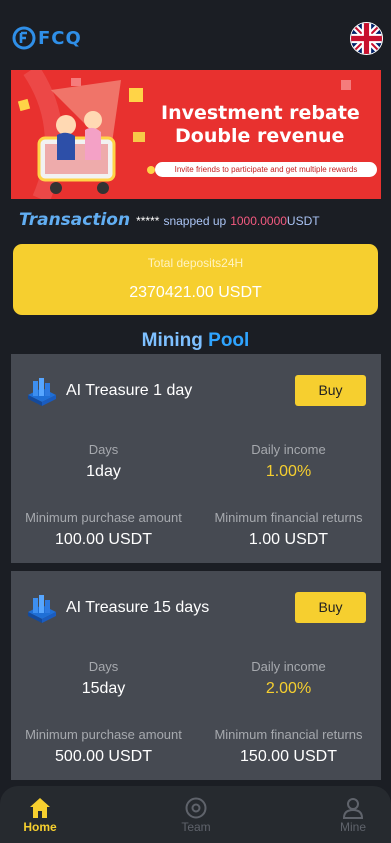 Image resolution: width=391 pixels, height=843 pixels. I want to click on daily-income-value: 2.00%, so click(288, 688).